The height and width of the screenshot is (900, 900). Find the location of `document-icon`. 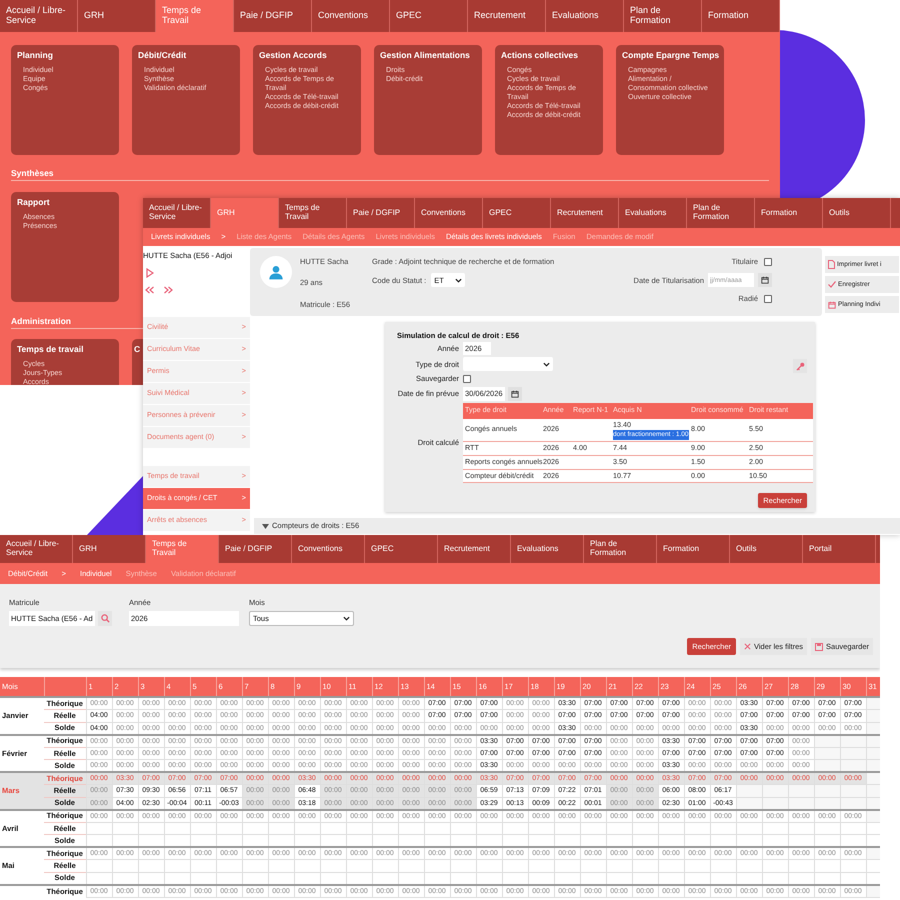

document-icon is located at coordinates (831, 264).